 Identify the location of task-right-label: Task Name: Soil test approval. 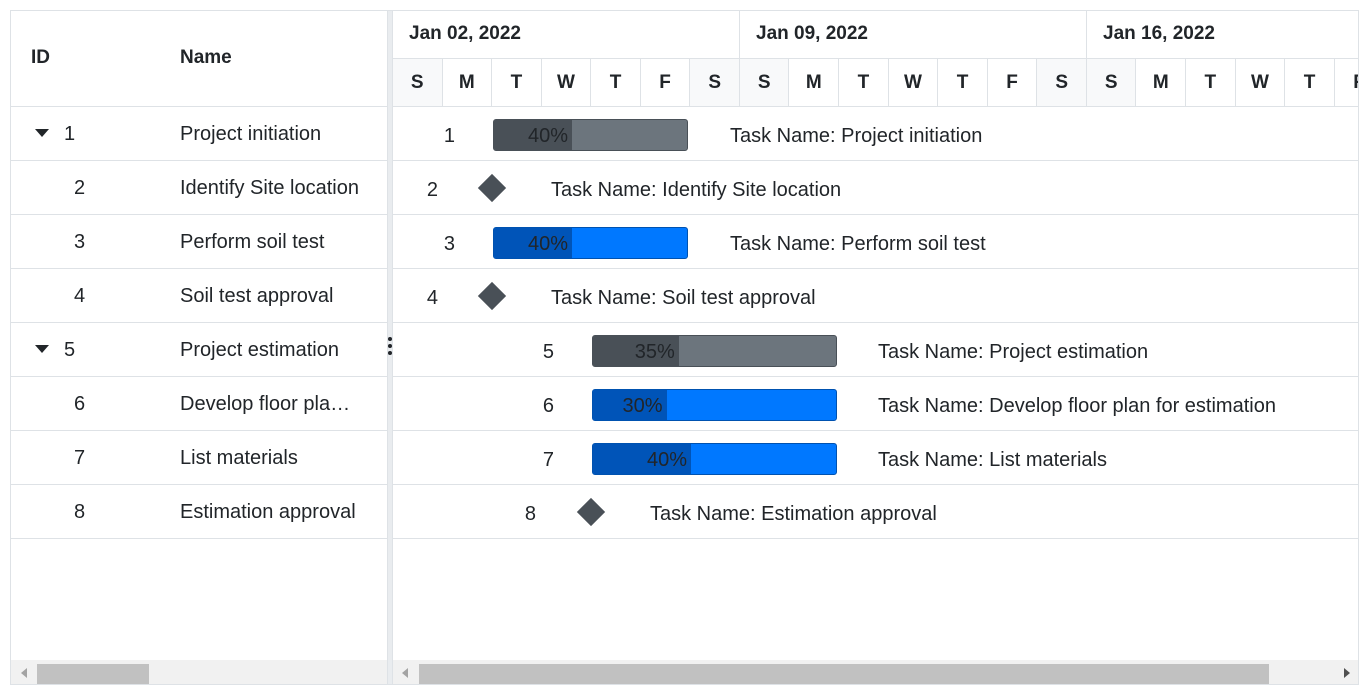
(683, 298).